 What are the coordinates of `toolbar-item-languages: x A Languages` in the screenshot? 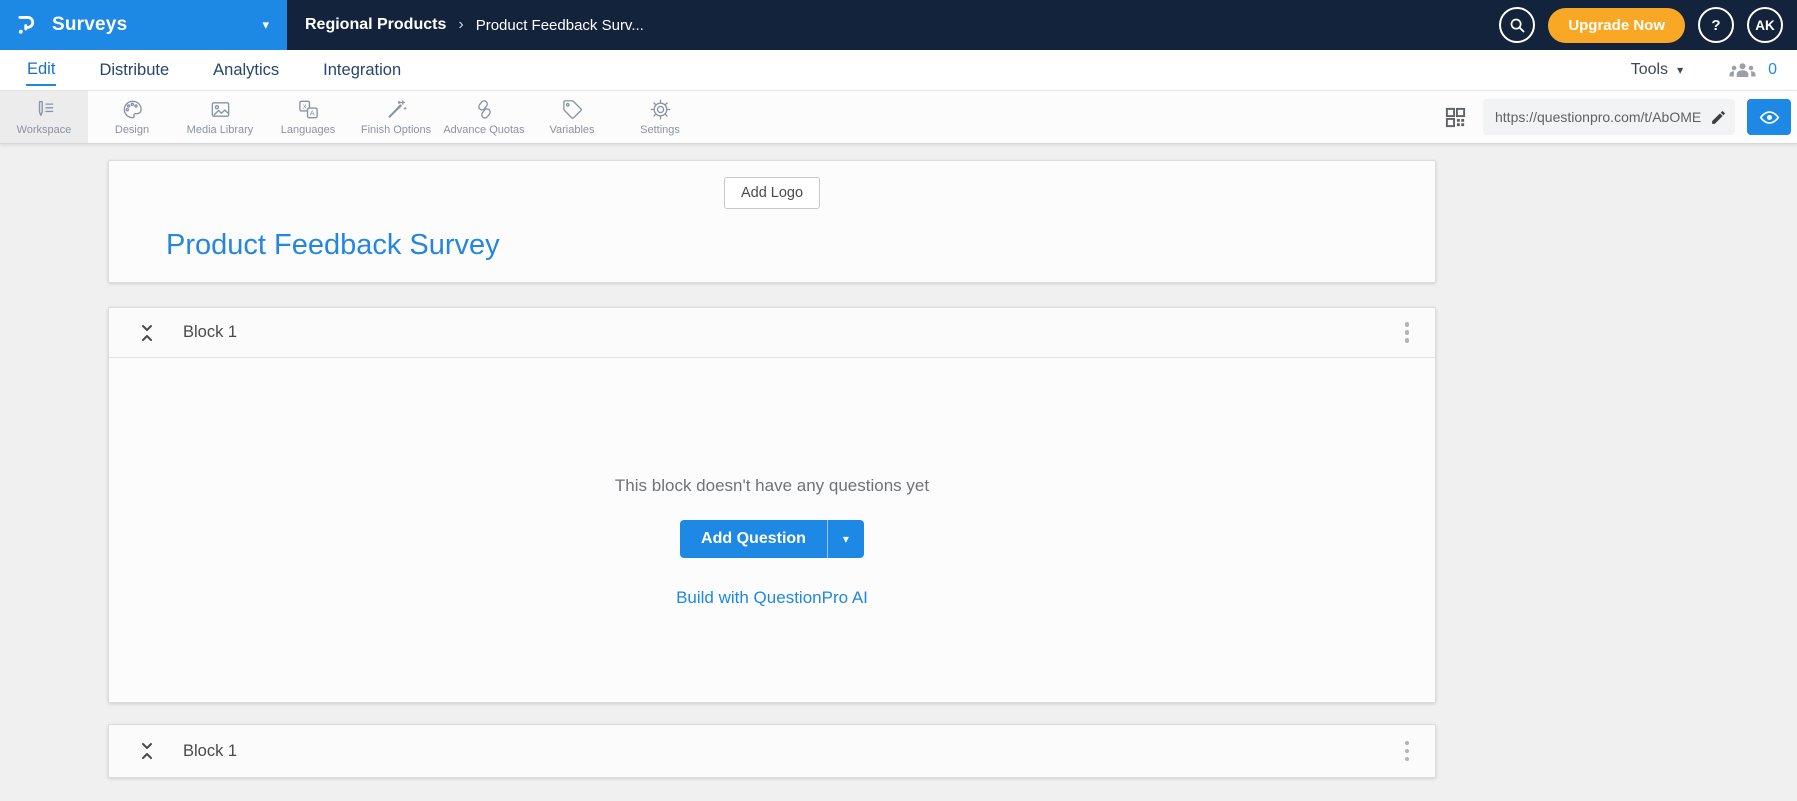 It's located at (308, 117).